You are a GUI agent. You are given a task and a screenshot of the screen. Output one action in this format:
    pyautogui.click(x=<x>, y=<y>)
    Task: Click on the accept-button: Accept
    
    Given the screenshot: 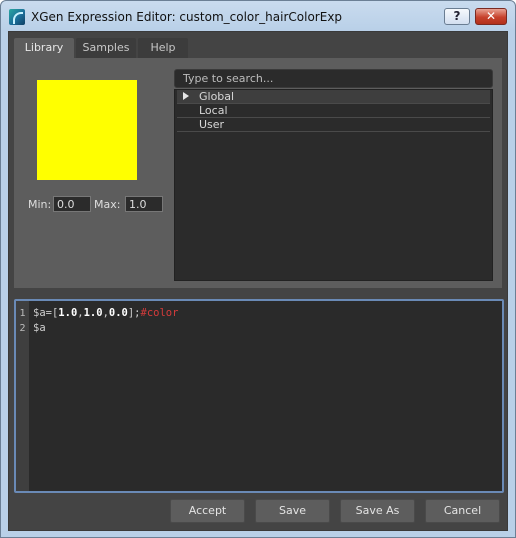 What is the action you would take?
    pyautogui.click(x=207, y=511)
    